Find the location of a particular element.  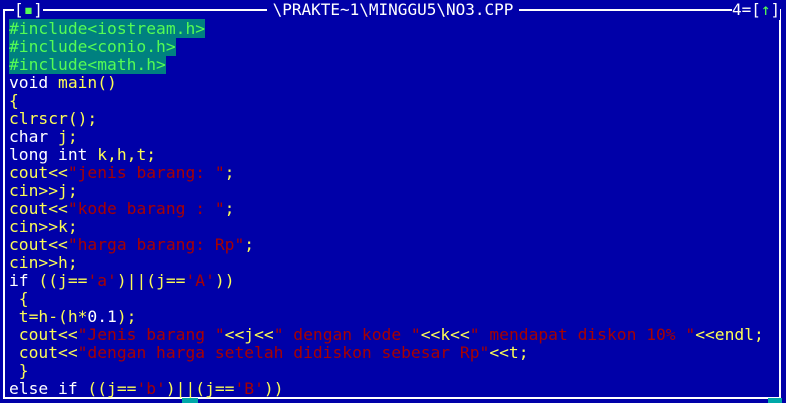

code-token: <<k<< is located at coordinates (445, 334).